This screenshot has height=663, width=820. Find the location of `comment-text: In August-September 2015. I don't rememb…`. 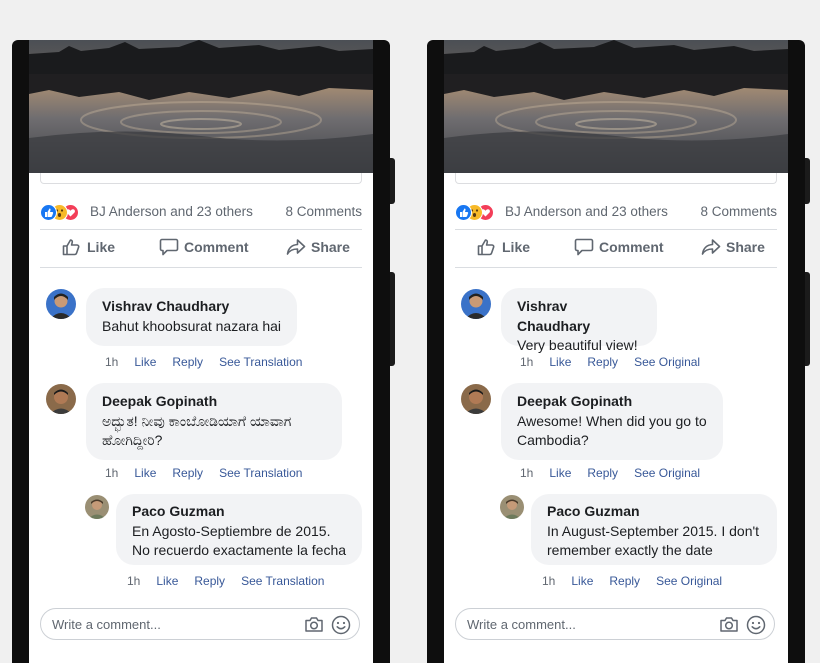

comment-text: In August-September 2015. I don't rememb… is located at coordinates (653, 540).